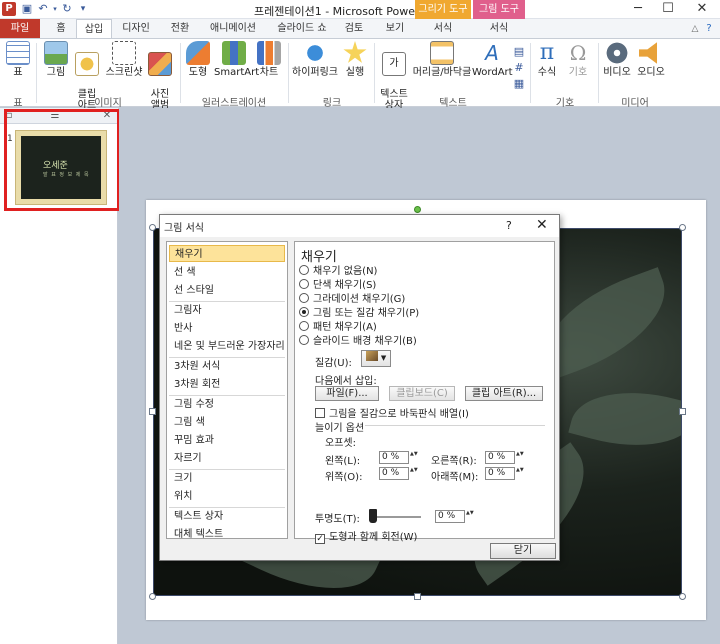 The height and width of the screenshot is (644, 720). Describe the element at coordinates (359, 313) in the screenshot. I see `radio-picture-texture-fill: 그림 또는 질감 채우기(P)` at that location.